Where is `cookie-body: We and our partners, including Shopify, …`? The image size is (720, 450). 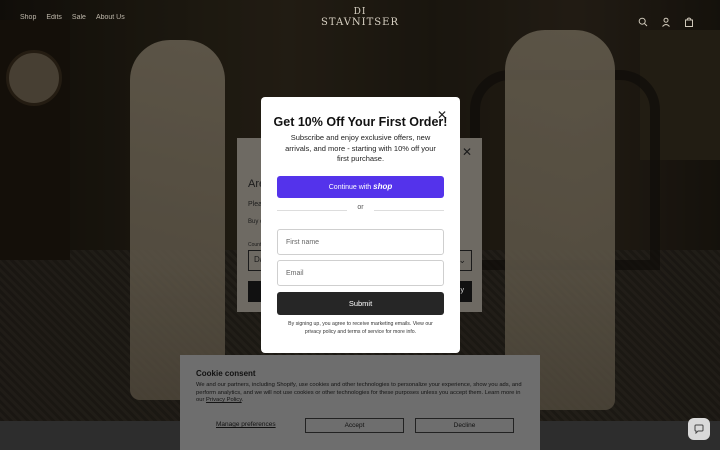 cookie-body: We and our partners, including Shopify, … is located at coordinates (359, 393).